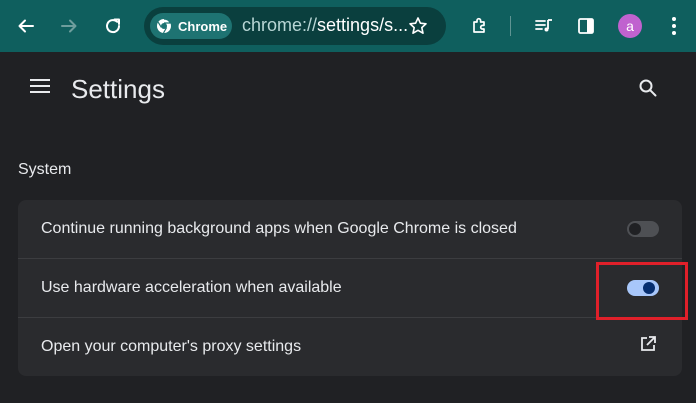 The height and width of the screenshot is (403, 696). I want to click on browser-toolbar: Chrome chrome://settings/s... a, so click(348, 26).